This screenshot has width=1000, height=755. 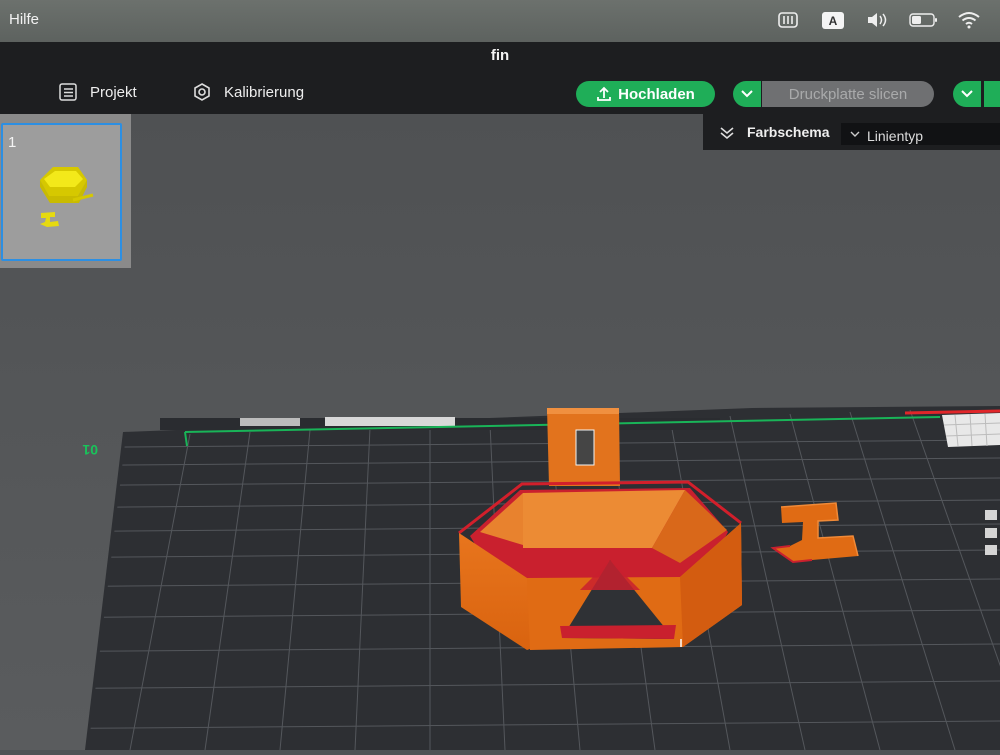 I want to click on plate-number: 1, so click(x=12, y=142).